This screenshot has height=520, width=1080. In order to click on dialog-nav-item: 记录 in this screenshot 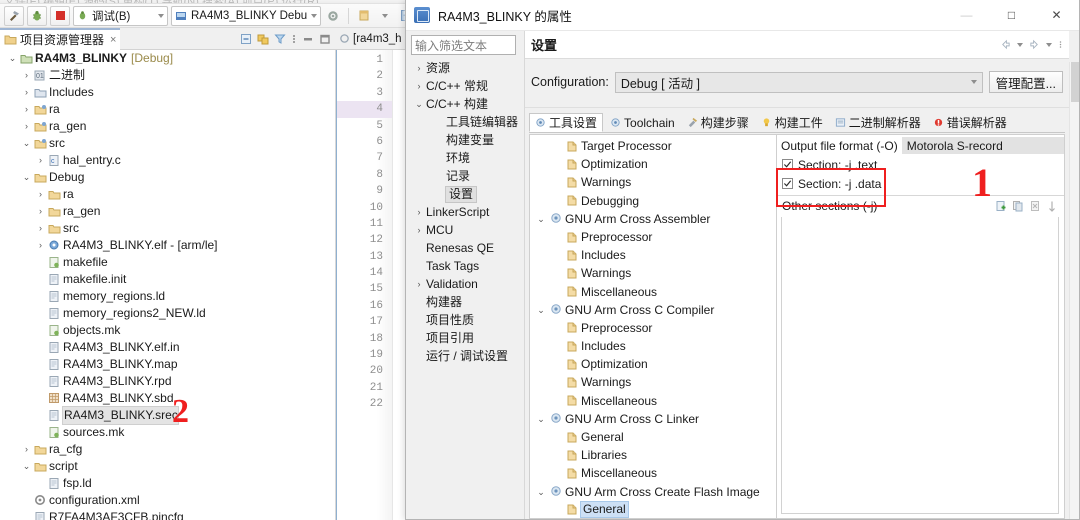, I will do `click(465, 176)`.